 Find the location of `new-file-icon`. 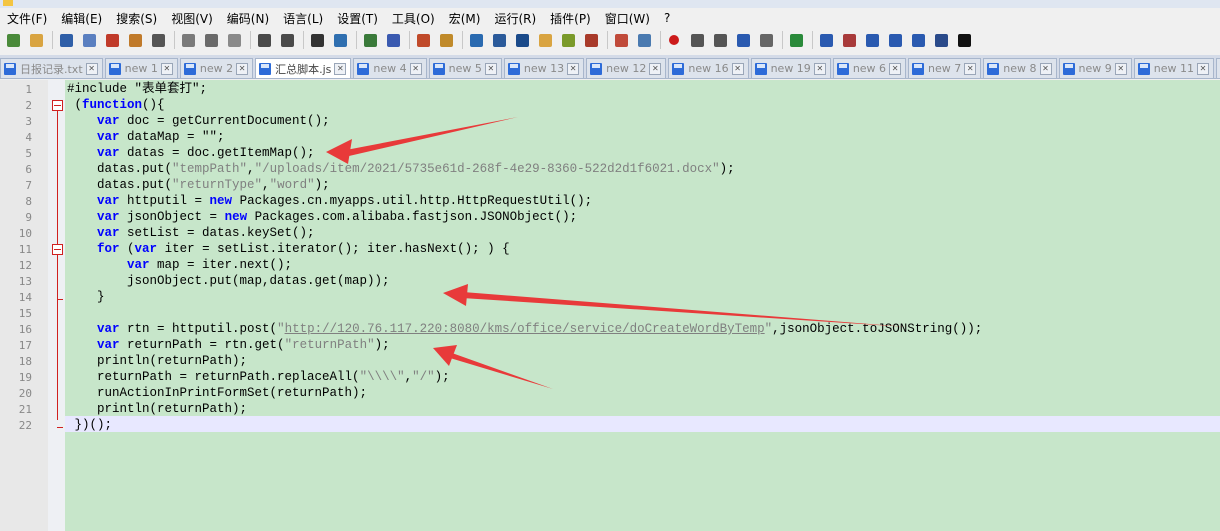

new-file-icon is located at coordinates (13, 40).